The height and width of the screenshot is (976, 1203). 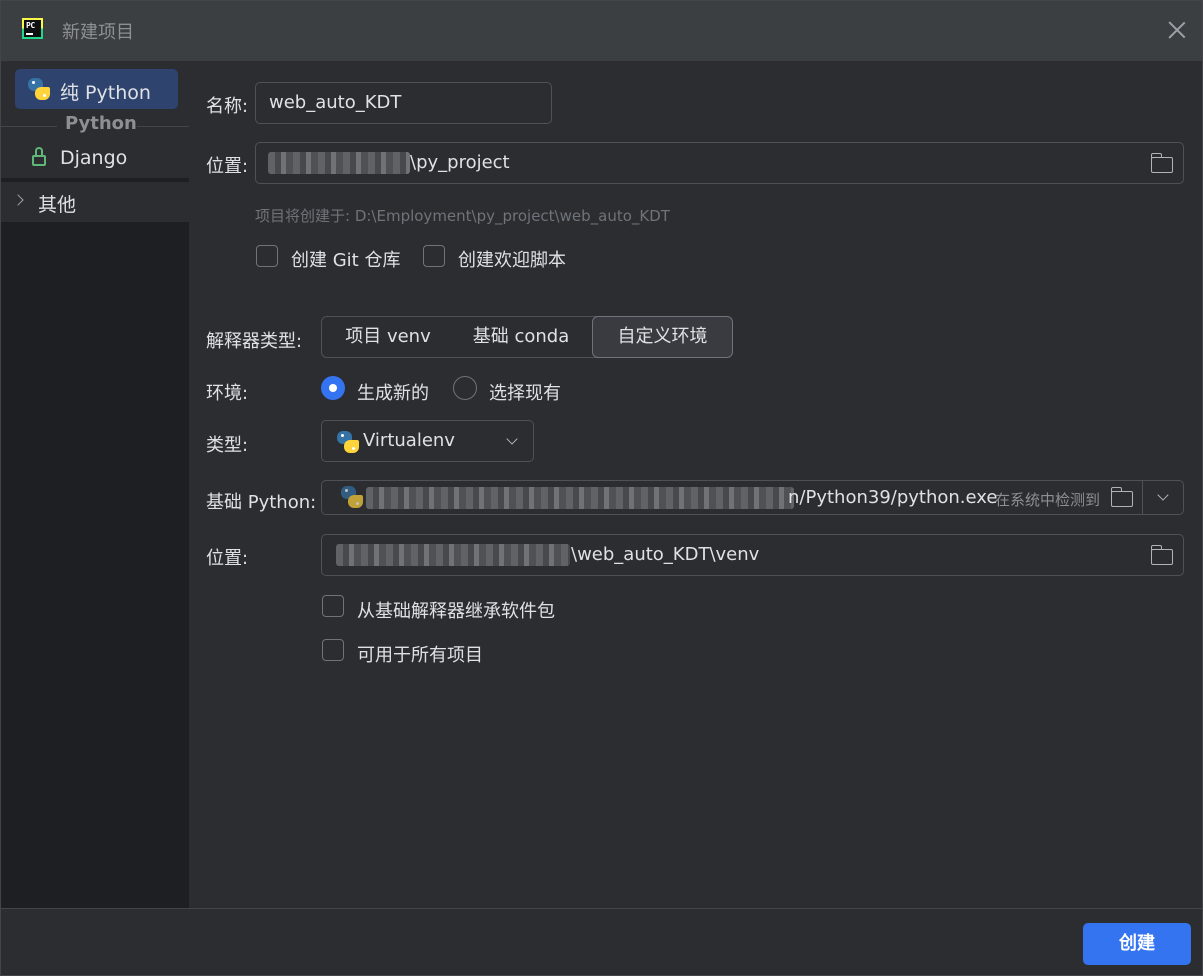 I want to click on base-python-input: n/Python39/python.exe 在系统中检测到, so click(x=732, y=497).